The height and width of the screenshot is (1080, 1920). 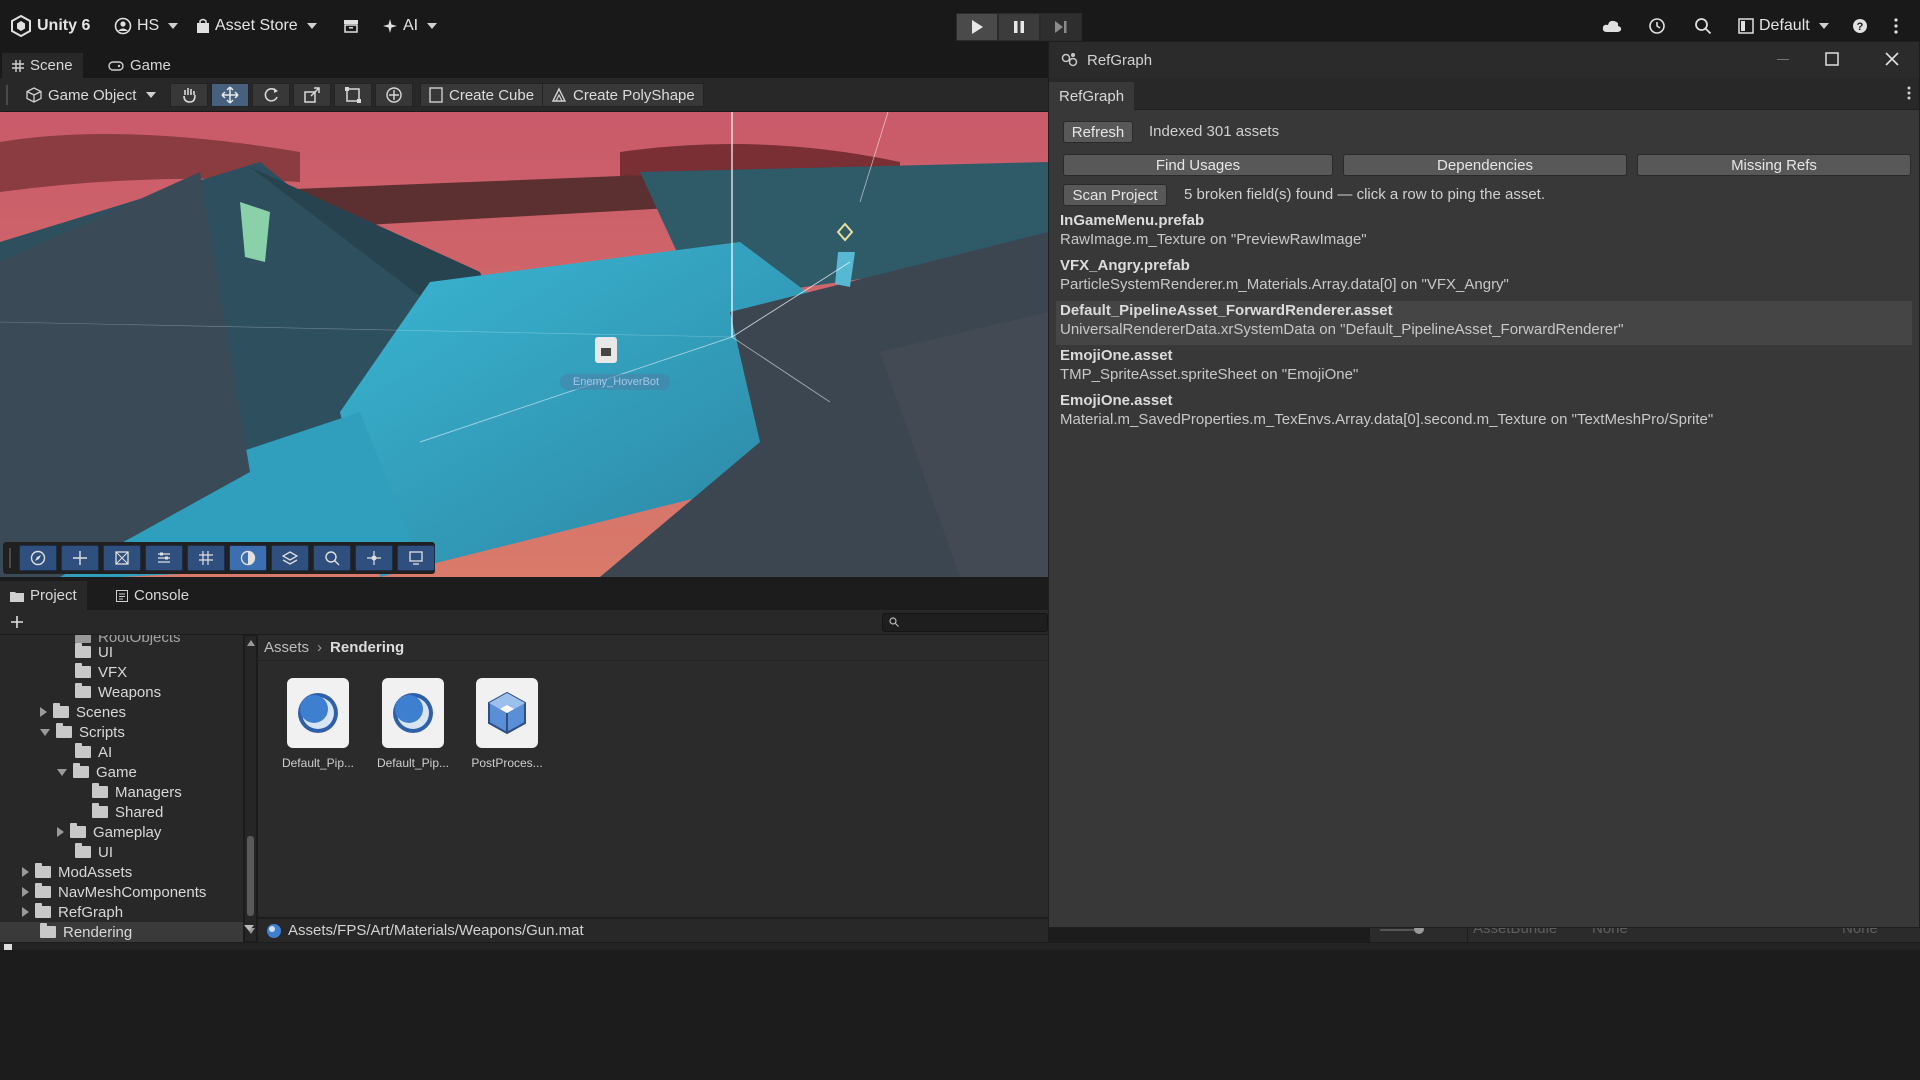 What do you see at coordinates (1860, 26) in the screenshot?
I see `help-button: ?` at bounding box center [1860, 26].